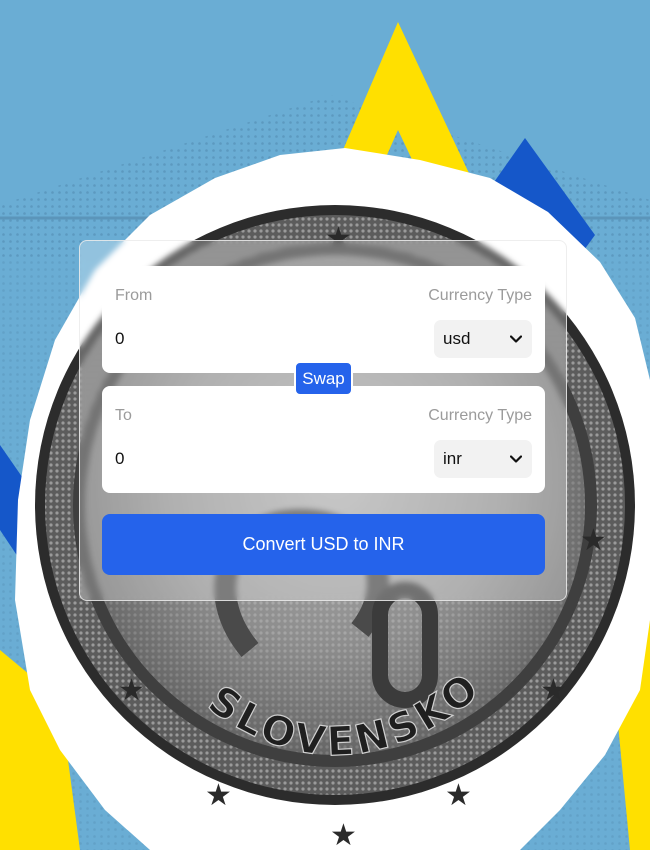 The height and width of the screenshot is (850, 650). I want to click on from-currency-value: usd, so click(457, 338).